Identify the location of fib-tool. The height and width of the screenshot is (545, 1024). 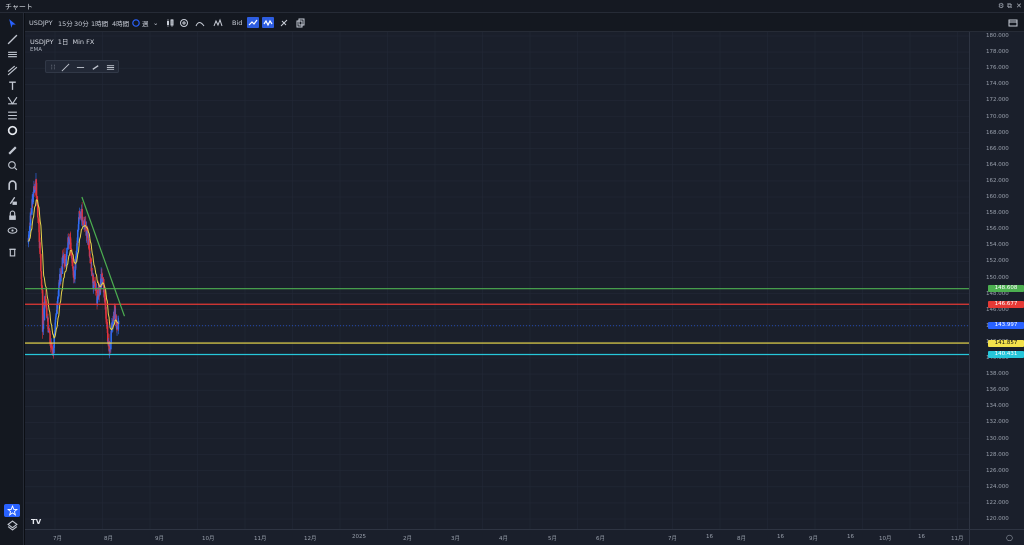
(12, 115).